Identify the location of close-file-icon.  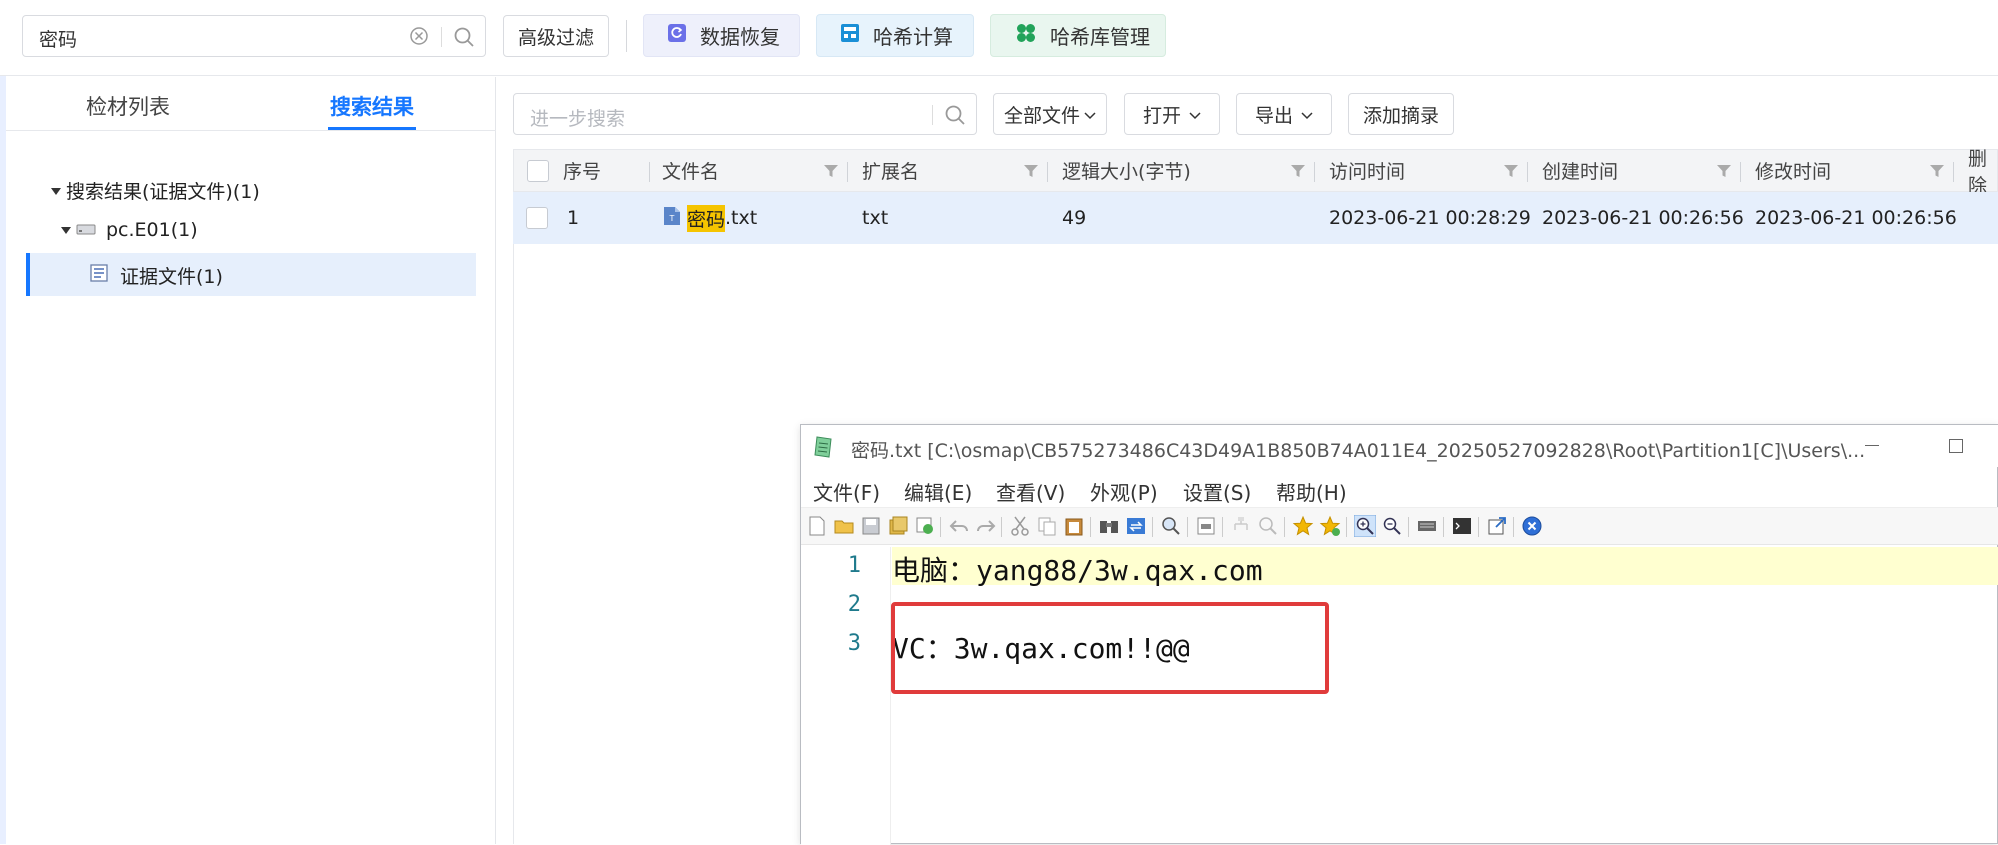
(1532, 526).